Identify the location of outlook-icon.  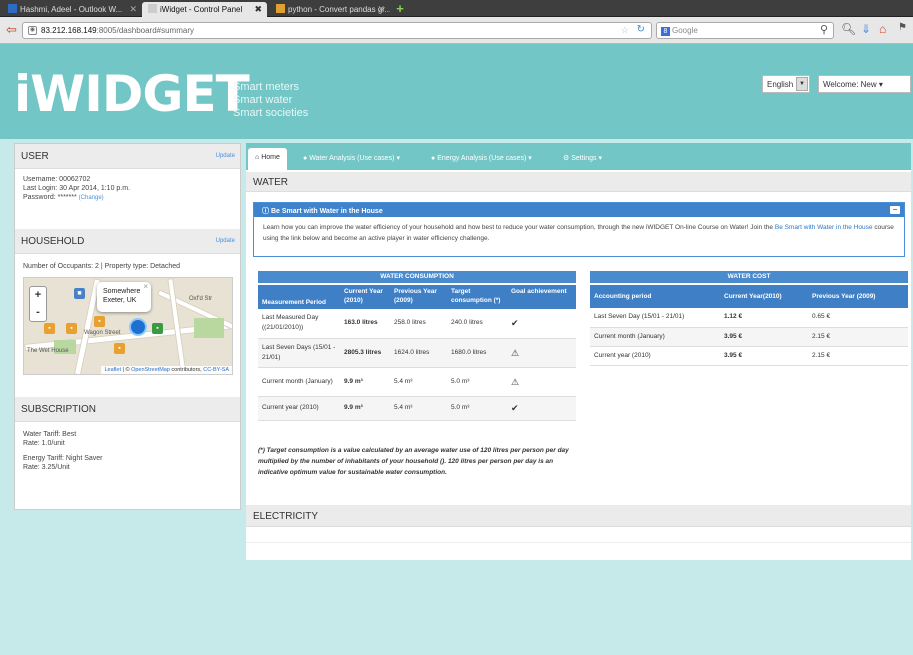
(12, 8).